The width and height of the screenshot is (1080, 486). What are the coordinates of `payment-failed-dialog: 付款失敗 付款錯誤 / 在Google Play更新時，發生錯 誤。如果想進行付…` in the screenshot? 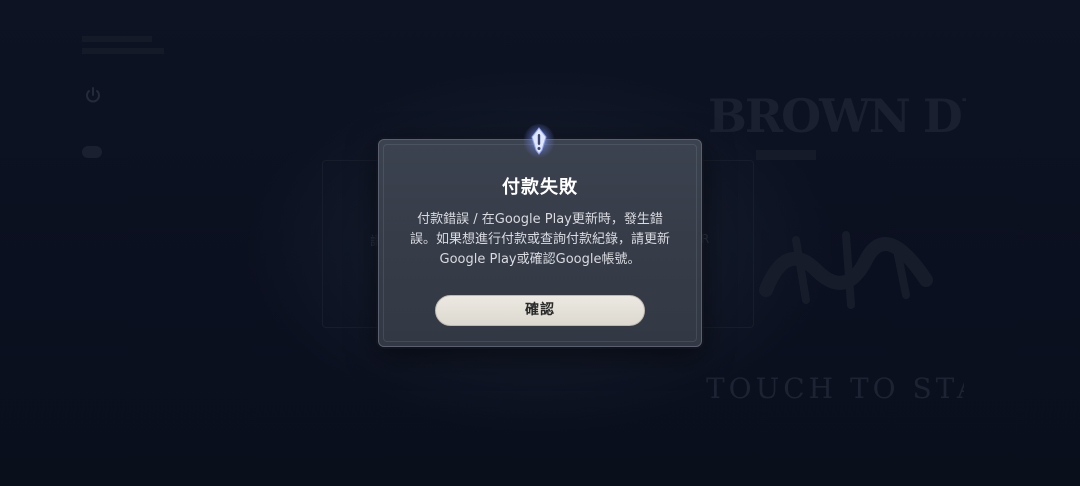 It's located at (540, 243).